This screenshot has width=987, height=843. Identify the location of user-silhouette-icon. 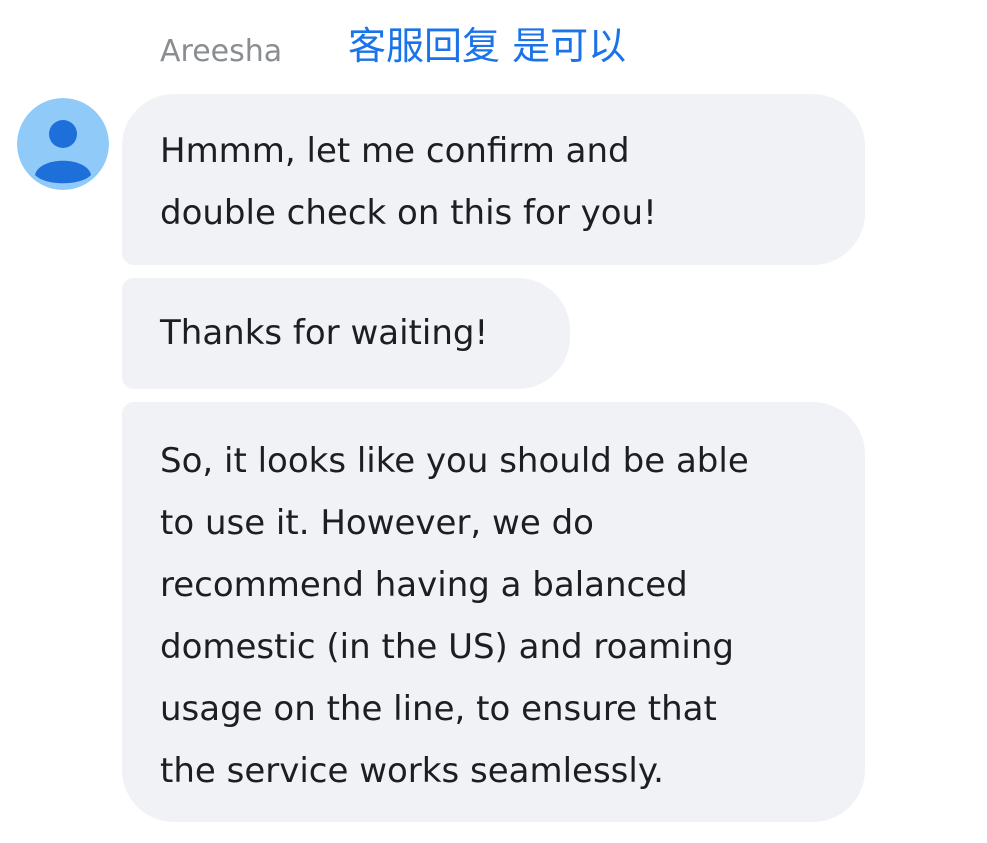
(63, 144).